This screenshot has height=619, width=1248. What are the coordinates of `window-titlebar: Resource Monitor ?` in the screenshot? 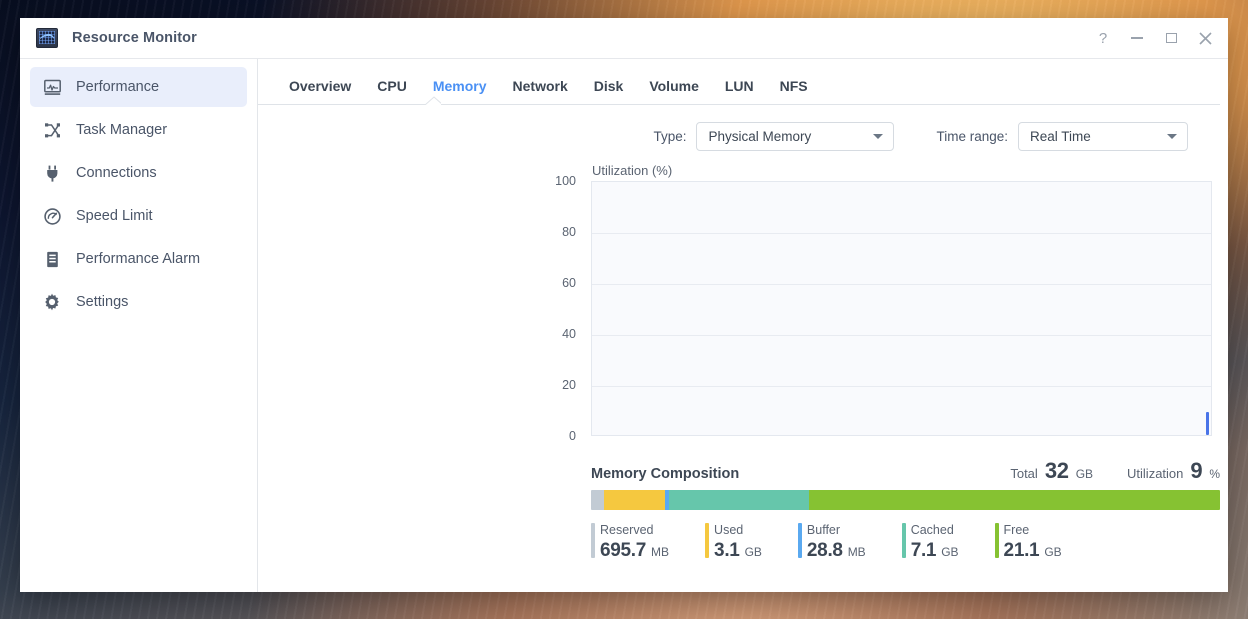 It's located at (624, 38).